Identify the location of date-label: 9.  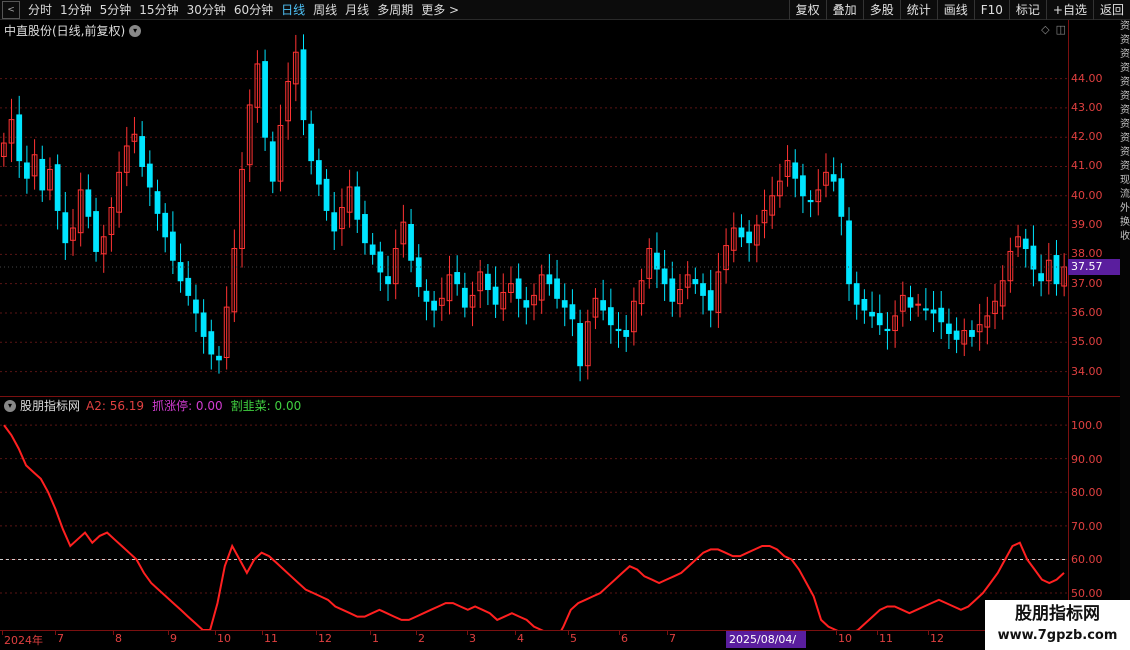
(173, 638).